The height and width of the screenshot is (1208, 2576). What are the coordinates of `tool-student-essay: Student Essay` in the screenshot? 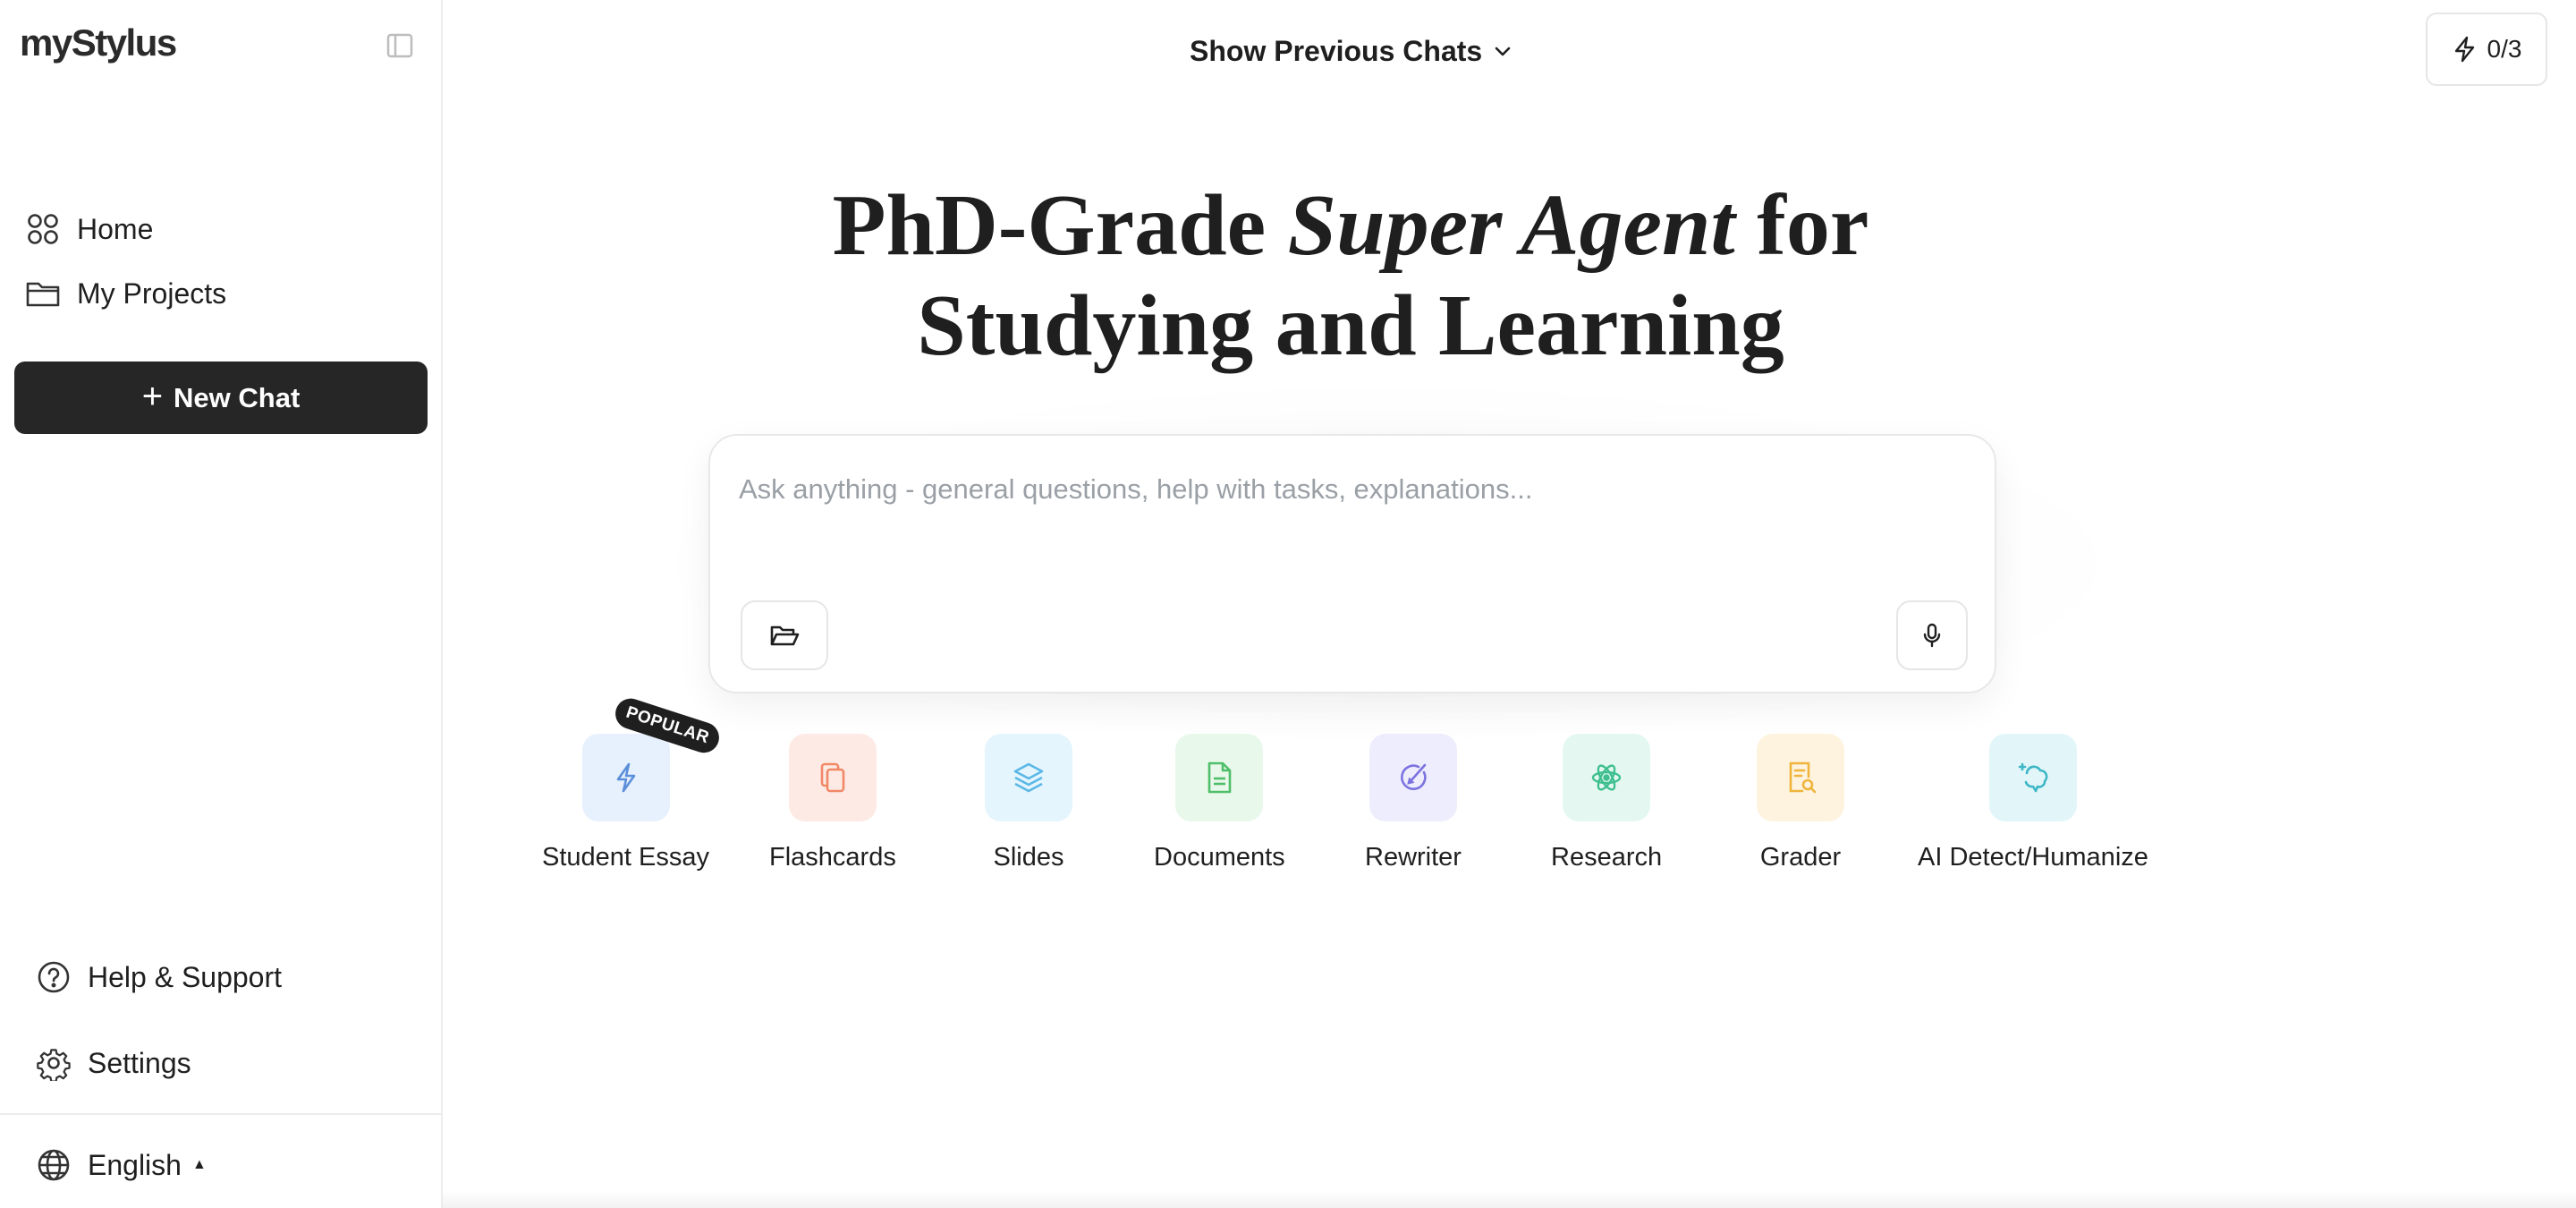 It's located at (625, 803).